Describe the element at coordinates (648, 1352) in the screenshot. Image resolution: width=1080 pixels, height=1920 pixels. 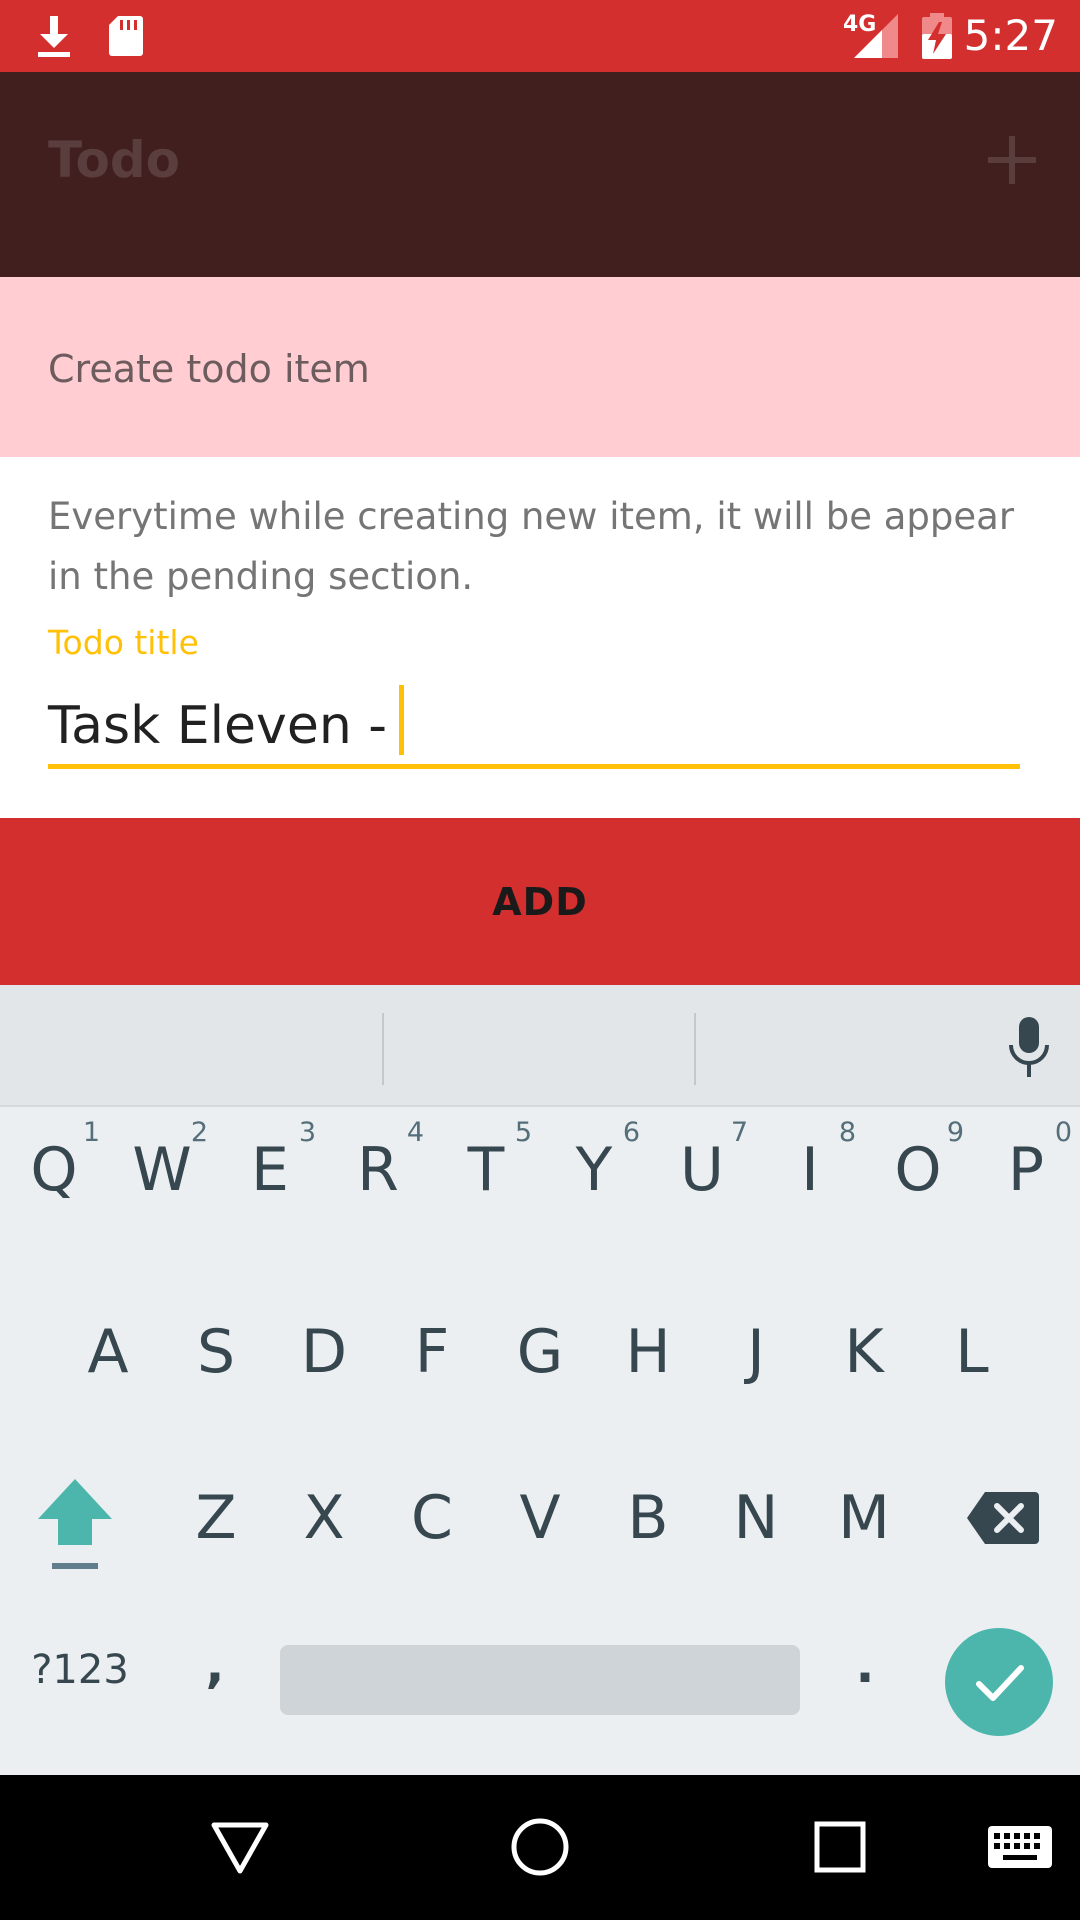
I see `key-h: H` at that location.